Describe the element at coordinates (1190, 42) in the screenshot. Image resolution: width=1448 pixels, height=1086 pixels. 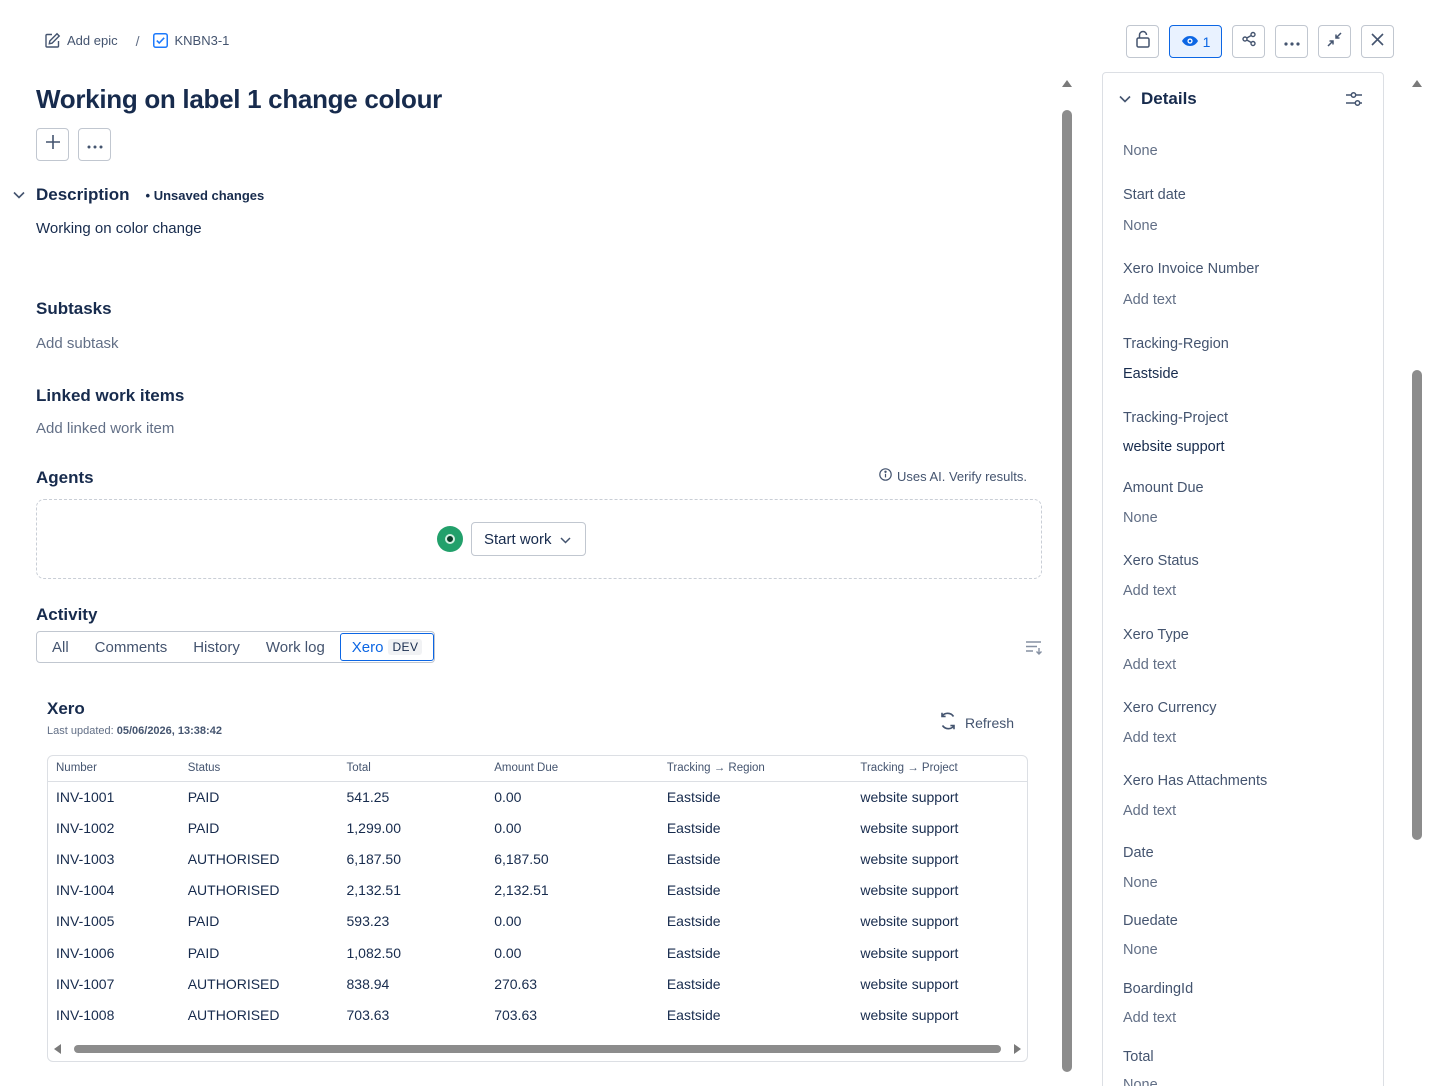
I see `eye-icon` at that location.